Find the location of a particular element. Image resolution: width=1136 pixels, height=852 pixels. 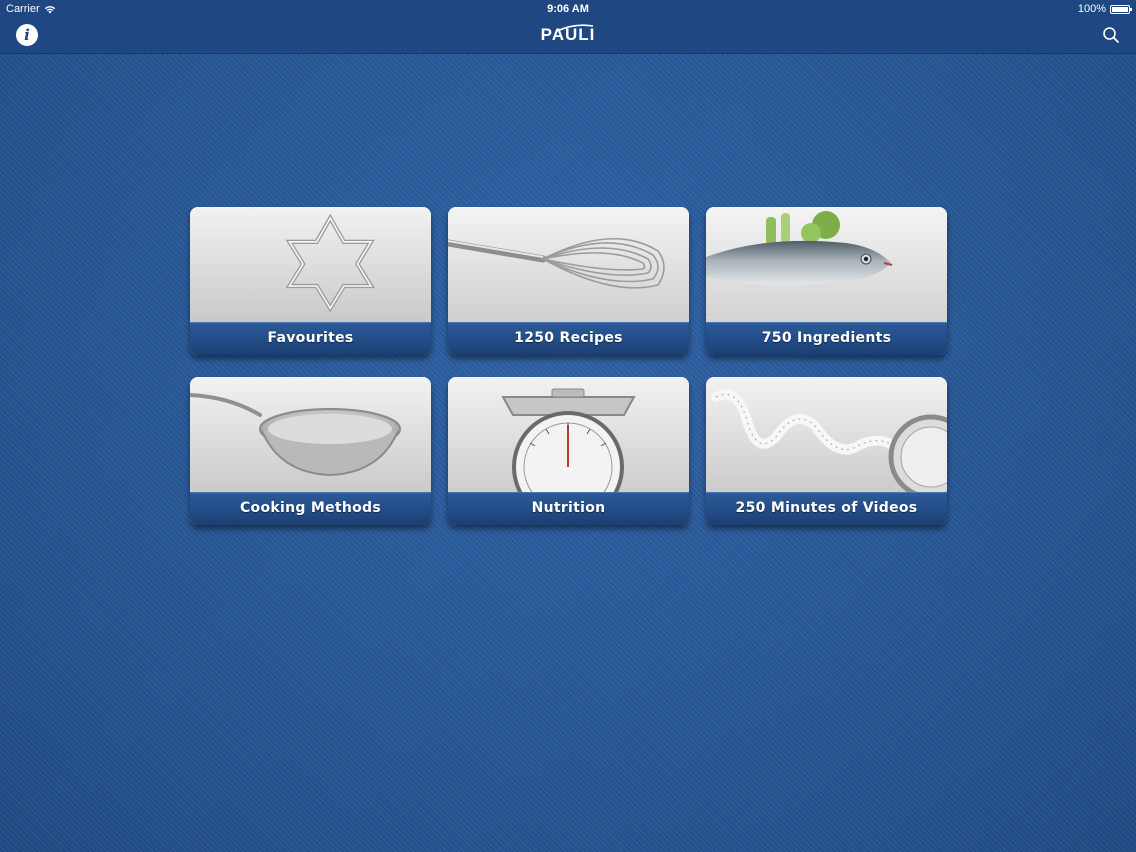

battery-icon is located at coordinates (1121, 9).